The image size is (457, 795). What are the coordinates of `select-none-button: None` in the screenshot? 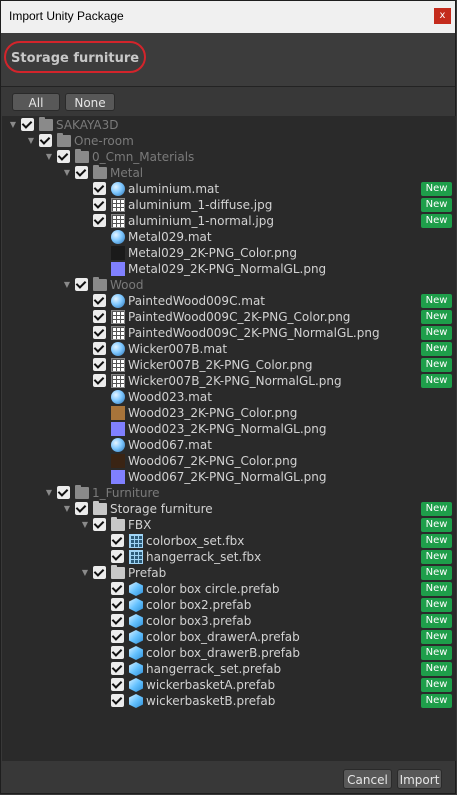 It's located at (90, 102).